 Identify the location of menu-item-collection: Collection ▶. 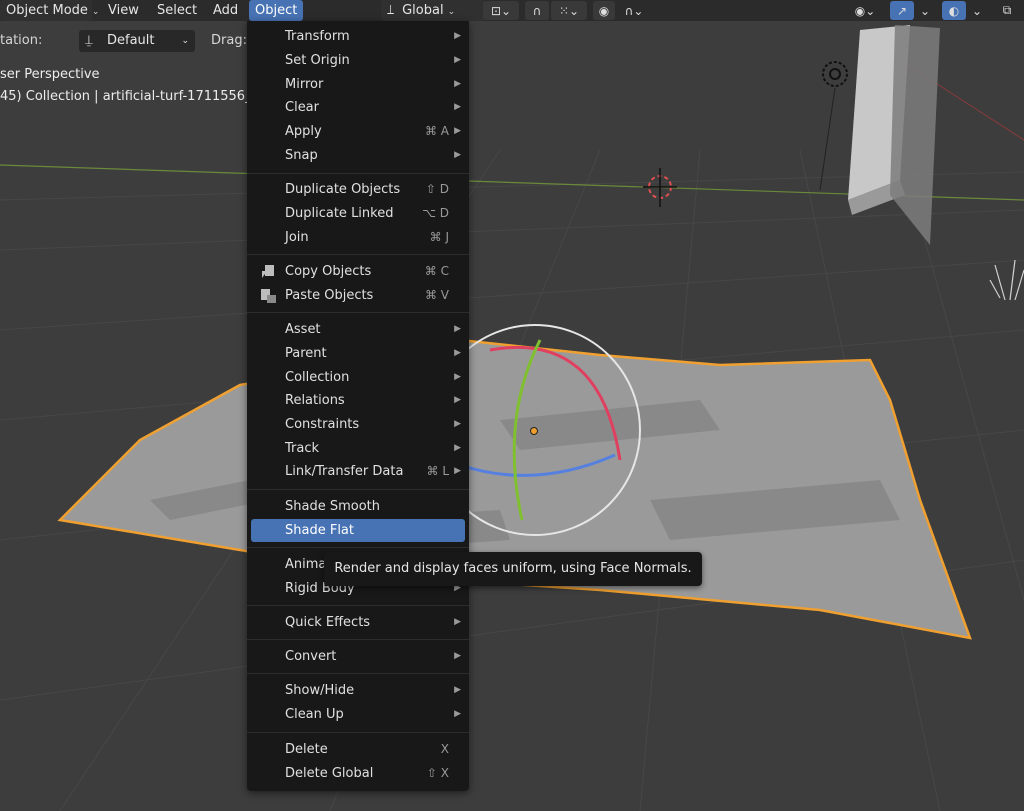
(358, 377).